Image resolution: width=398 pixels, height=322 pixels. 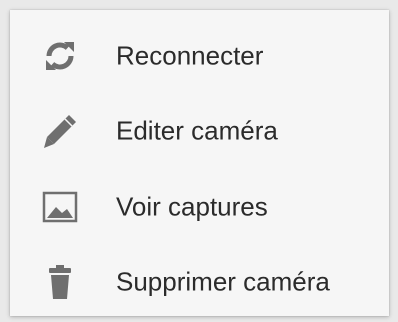 I want to click on trash-icon, so click(x=60, y=282).